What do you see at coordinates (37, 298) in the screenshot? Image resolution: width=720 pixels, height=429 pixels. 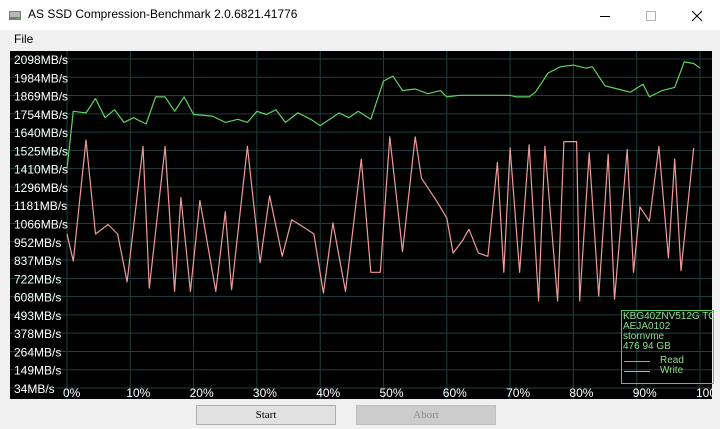 I see `y-tick-label: 608MB/s` at bounding box center [37, 298].